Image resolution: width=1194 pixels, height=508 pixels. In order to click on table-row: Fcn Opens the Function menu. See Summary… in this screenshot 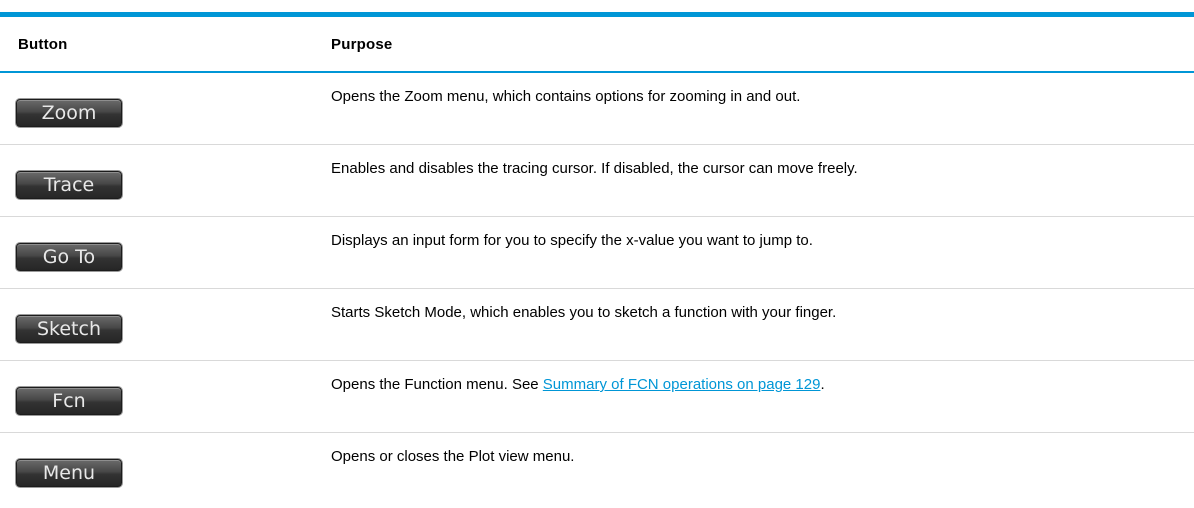, I will do `click(597, 397)`.